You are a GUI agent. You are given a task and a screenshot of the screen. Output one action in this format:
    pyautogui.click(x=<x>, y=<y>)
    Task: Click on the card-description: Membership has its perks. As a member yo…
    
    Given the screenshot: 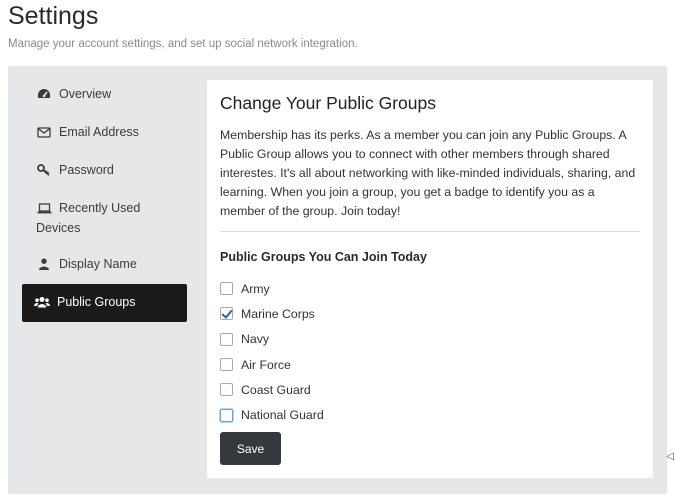 What is the action you would take?
    pyautogui.click(x=428, y=173)
    